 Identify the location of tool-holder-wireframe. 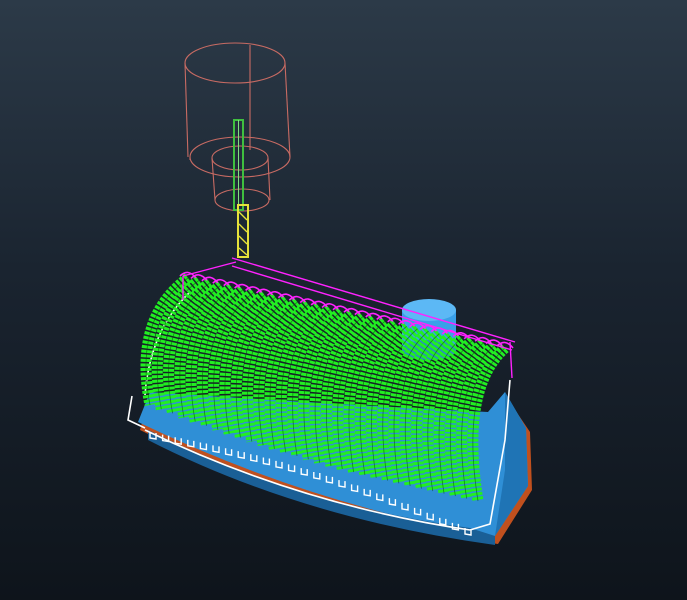
(237, 127).